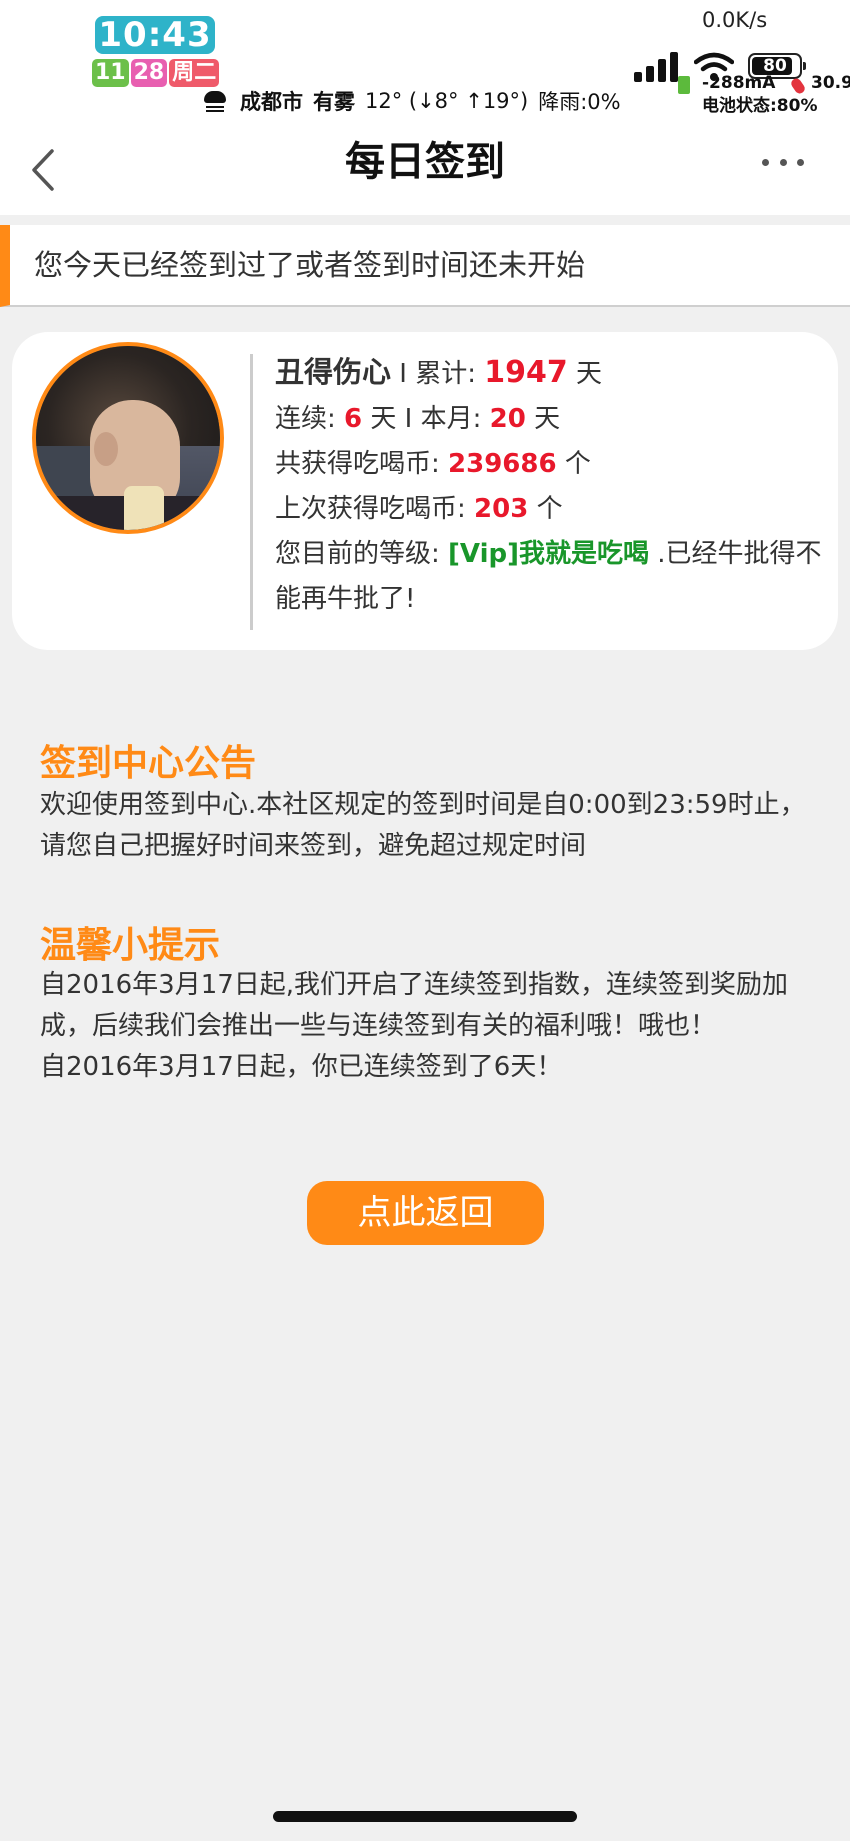 The image size is (850, 1841). I want to click on last-coins-unit: 个, so click(545, 509).